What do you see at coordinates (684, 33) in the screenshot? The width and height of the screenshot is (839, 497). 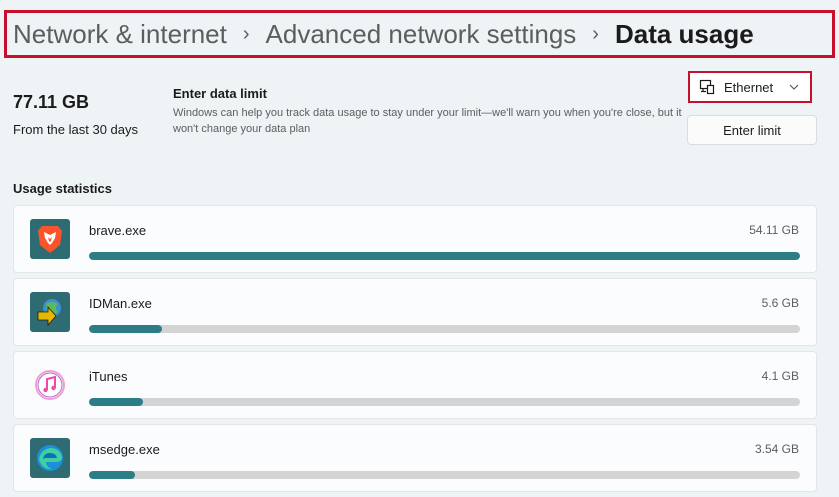 I see `page-title: Data usage` at bounding box center [684, 33].